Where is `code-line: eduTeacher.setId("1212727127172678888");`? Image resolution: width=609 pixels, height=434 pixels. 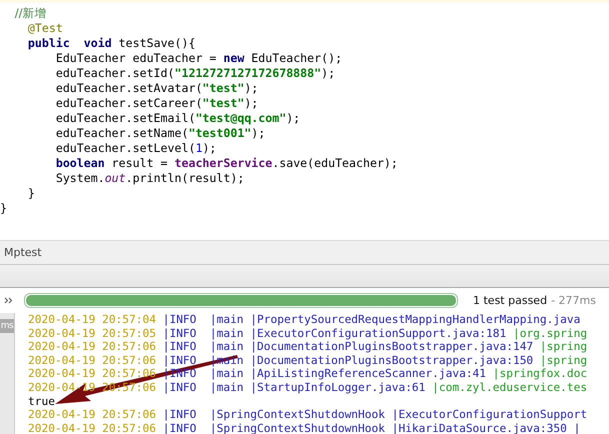 code-line: eduTeacher.setId("1212727127172678888"); is located at coordinates (195, 73).